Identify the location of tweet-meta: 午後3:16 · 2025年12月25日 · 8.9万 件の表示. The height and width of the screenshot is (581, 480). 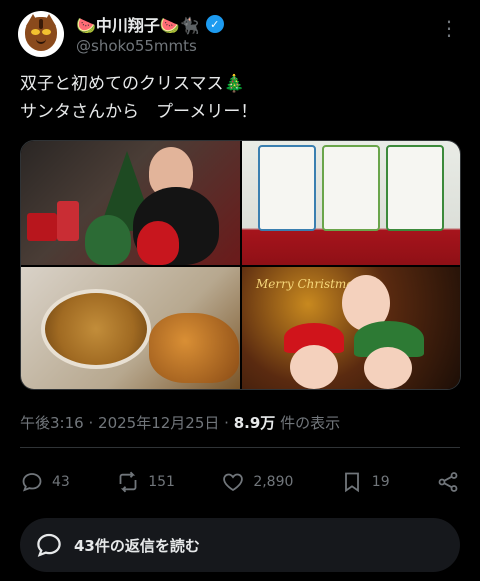
(180, 422).